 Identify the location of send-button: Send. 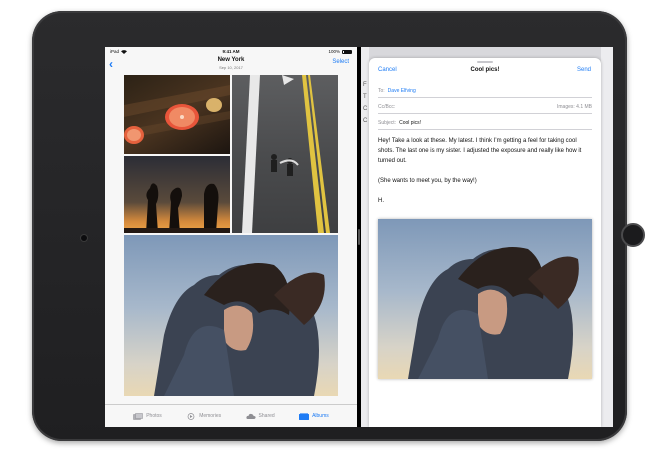
(584, 70).